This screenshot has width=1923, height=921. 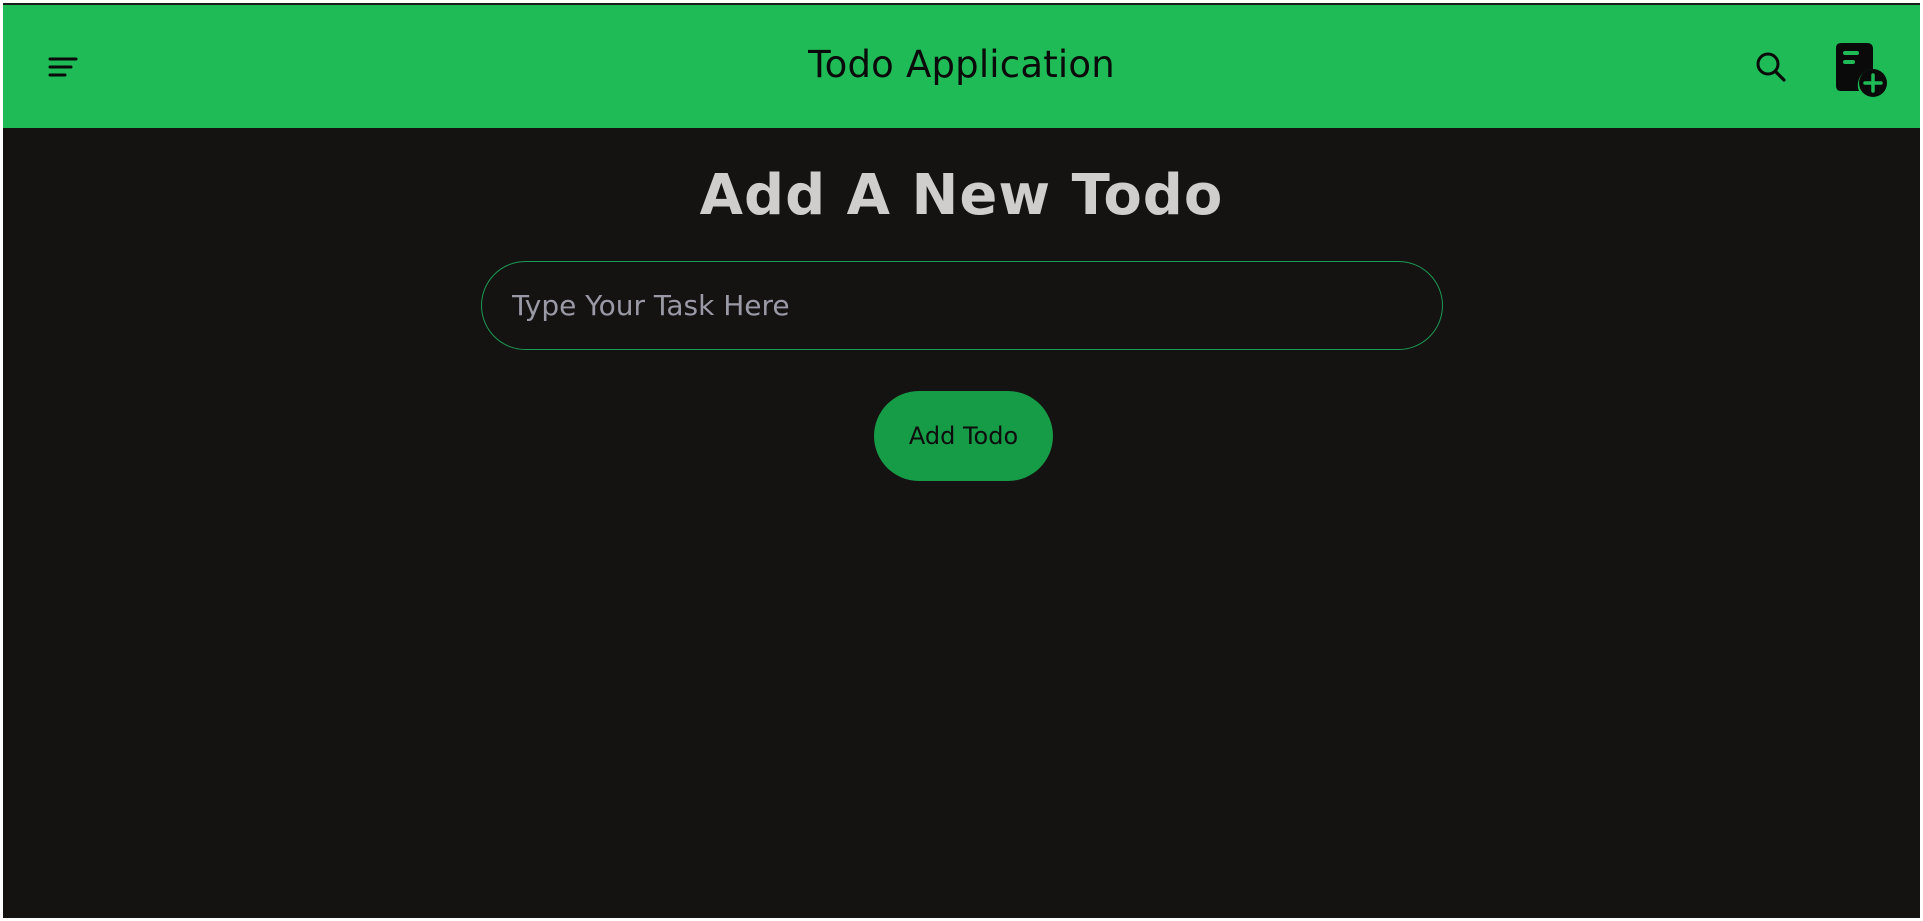 I want to click on new-todo-button, so click(x=1861, y=69).